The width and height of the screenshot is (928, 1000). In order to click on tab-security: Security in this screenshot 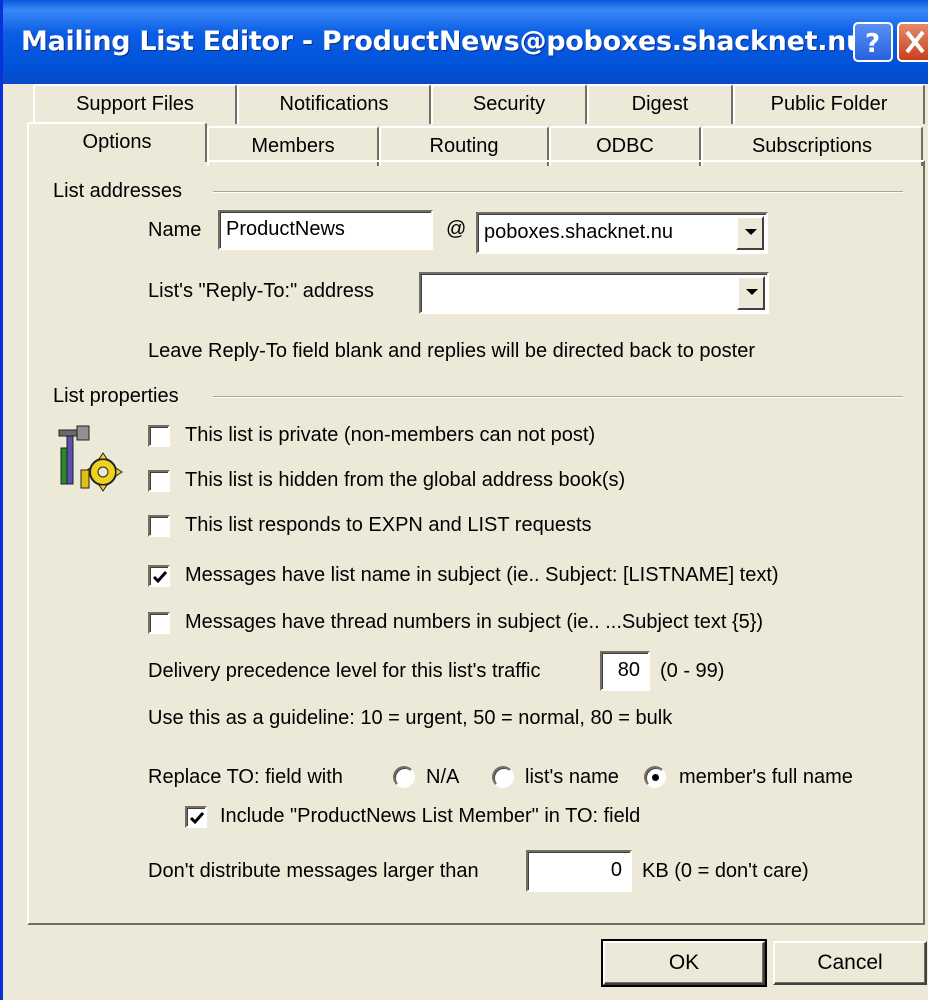, I will do `click(509, 104)`.